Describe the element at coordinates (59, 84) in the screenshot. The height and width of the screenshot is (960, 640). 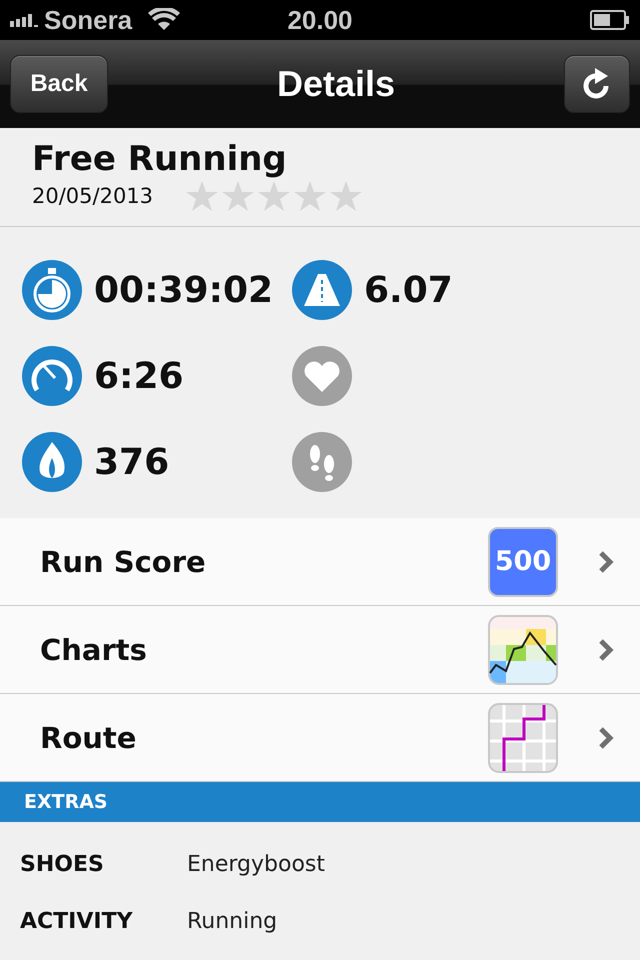
I see `back-button: Back` at that location.